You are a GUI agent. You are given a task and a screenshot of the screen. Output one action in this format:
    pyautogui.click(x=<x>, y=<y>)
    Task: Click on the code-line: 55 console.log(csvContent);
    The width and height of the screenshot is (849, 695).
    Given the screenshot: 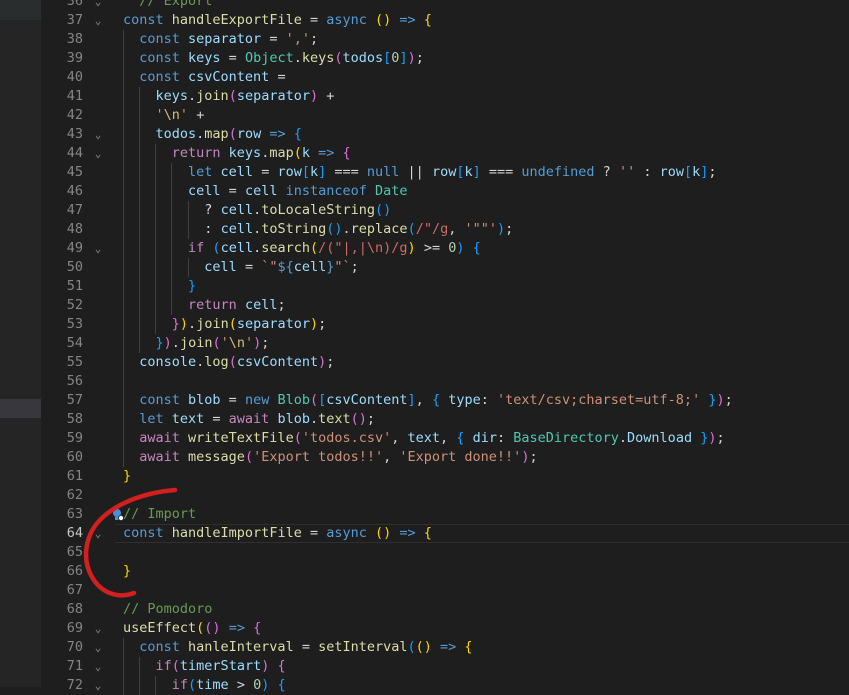 What is the action you would take?
    pyautogui.click(x=445, y=362)
    